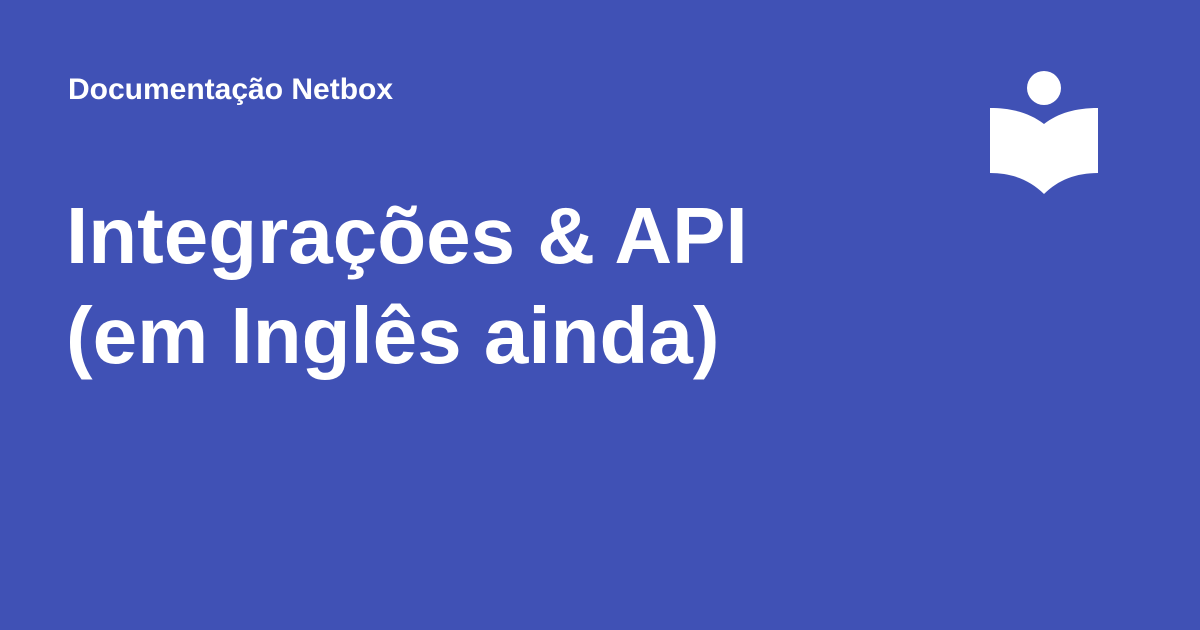  What do you see at coordinates (1044, 88) in the screenshot?
I see `reader-head-shape` at bounding box center [1044, 88].